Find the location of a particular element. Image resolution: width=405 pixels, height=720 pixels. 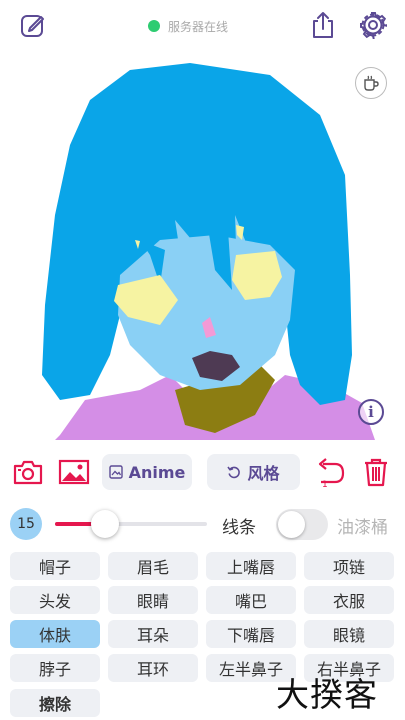

share-icon is located at coordinates (323, 25).